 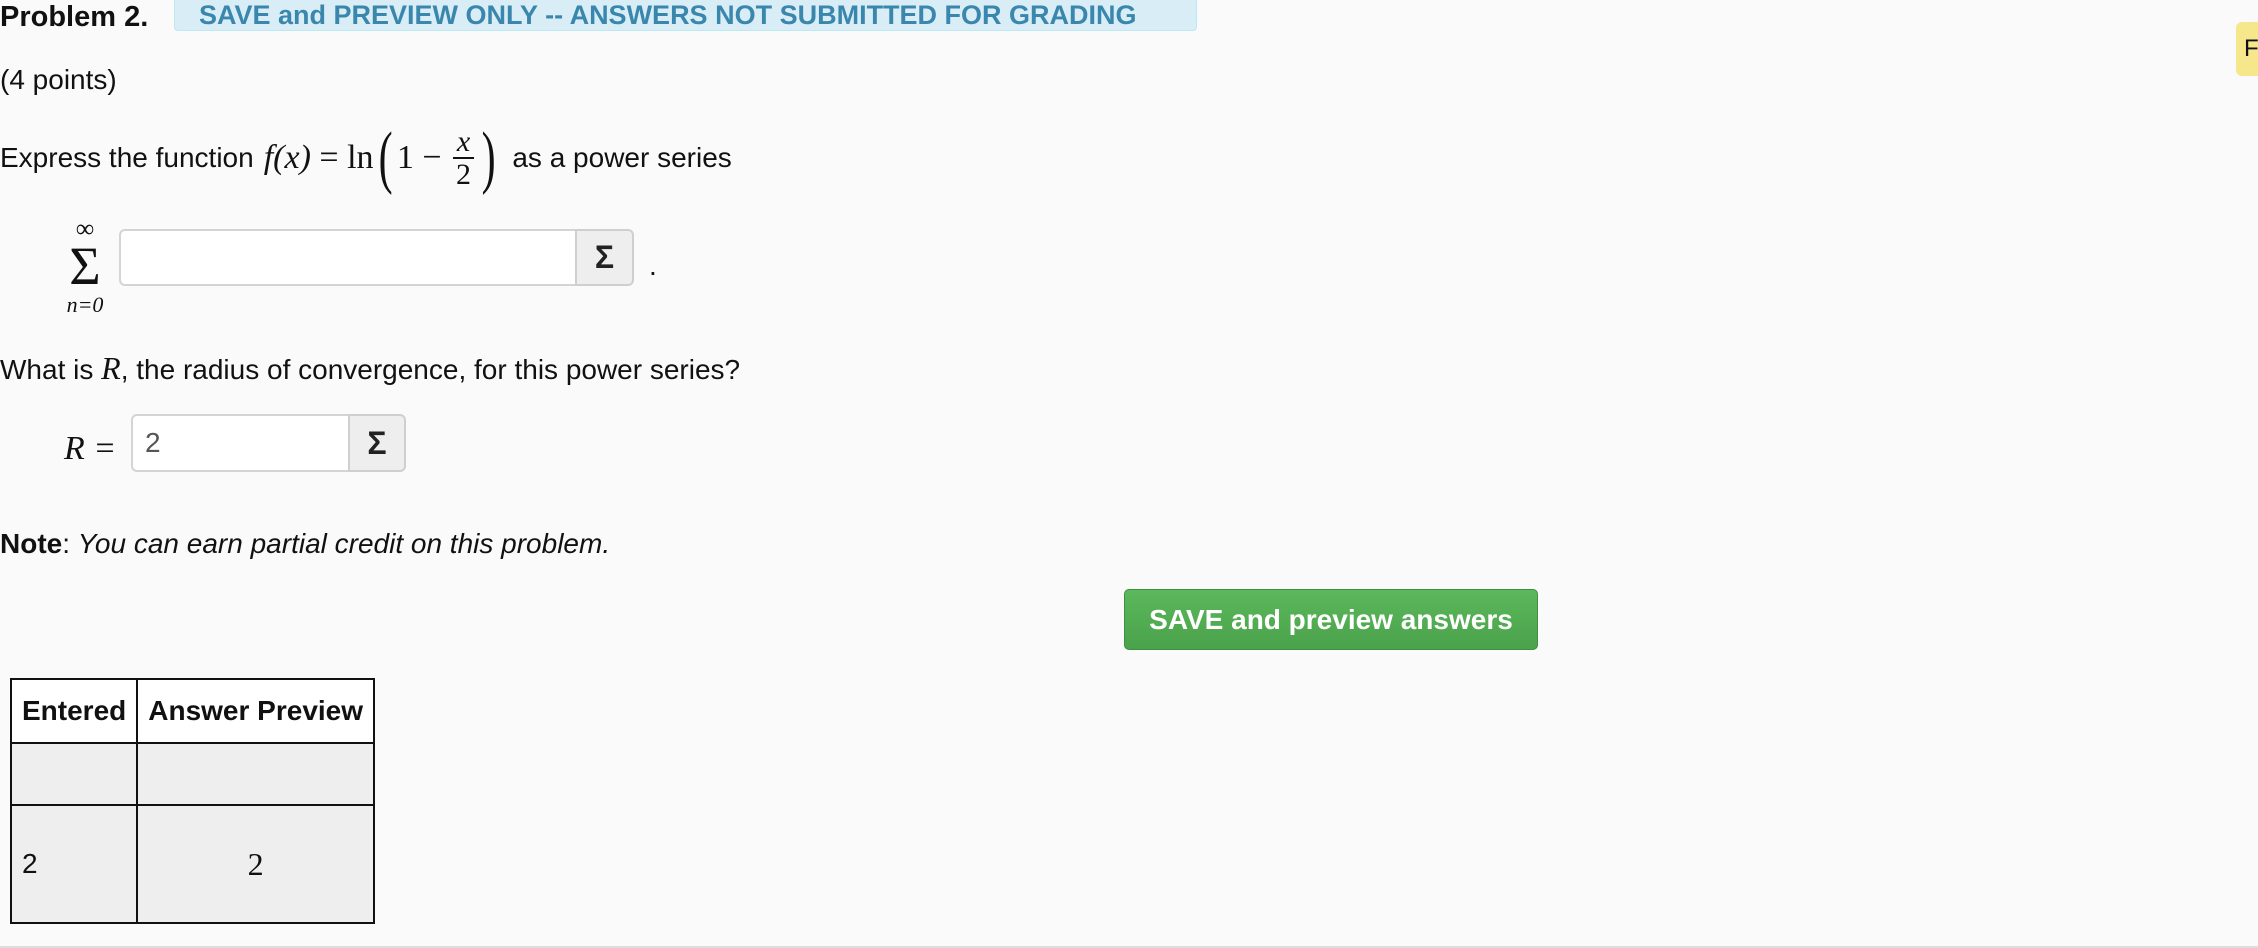 What do you see at coordinates (377, 443) in the screenshot?
I see `radius-equation-editor-button: Σ` at bounding box center [377, 443].